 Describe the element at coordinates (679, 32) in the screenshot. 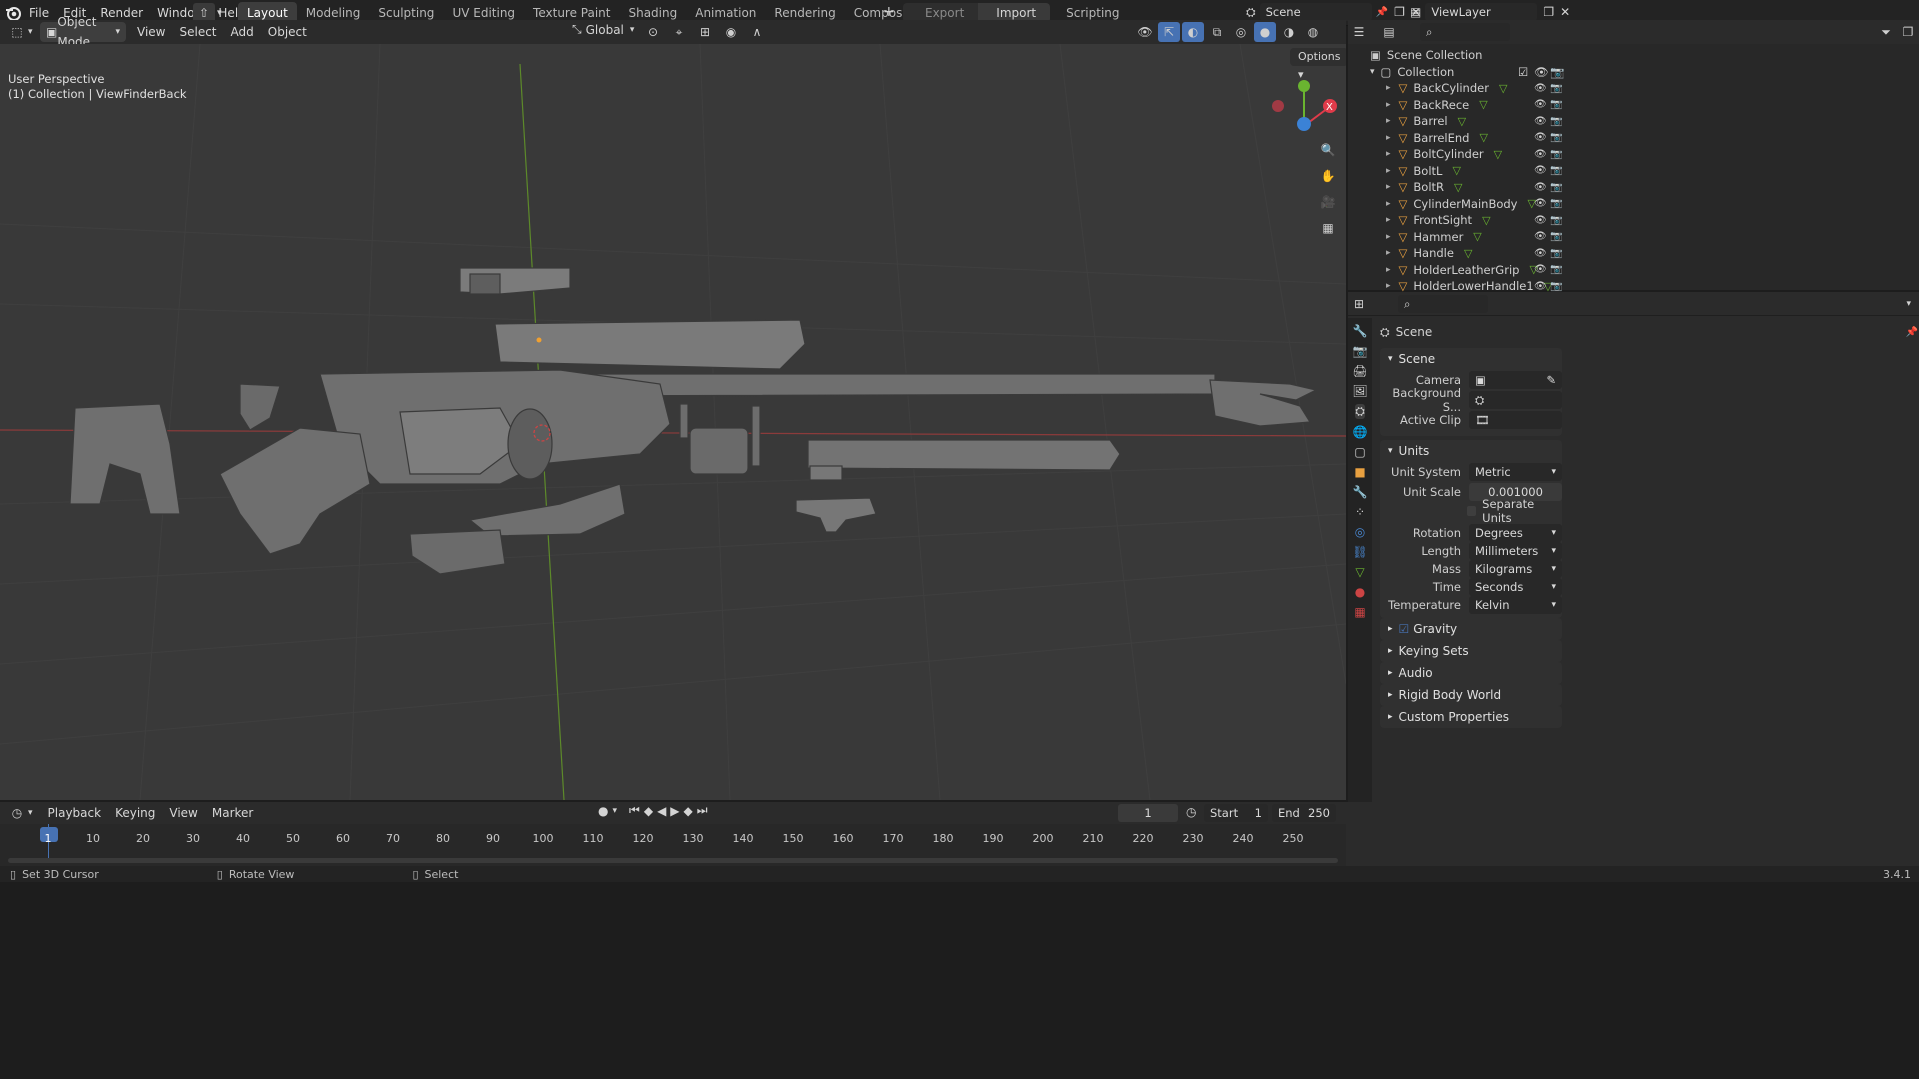

I see `snap-icon: ⌖` at that location.